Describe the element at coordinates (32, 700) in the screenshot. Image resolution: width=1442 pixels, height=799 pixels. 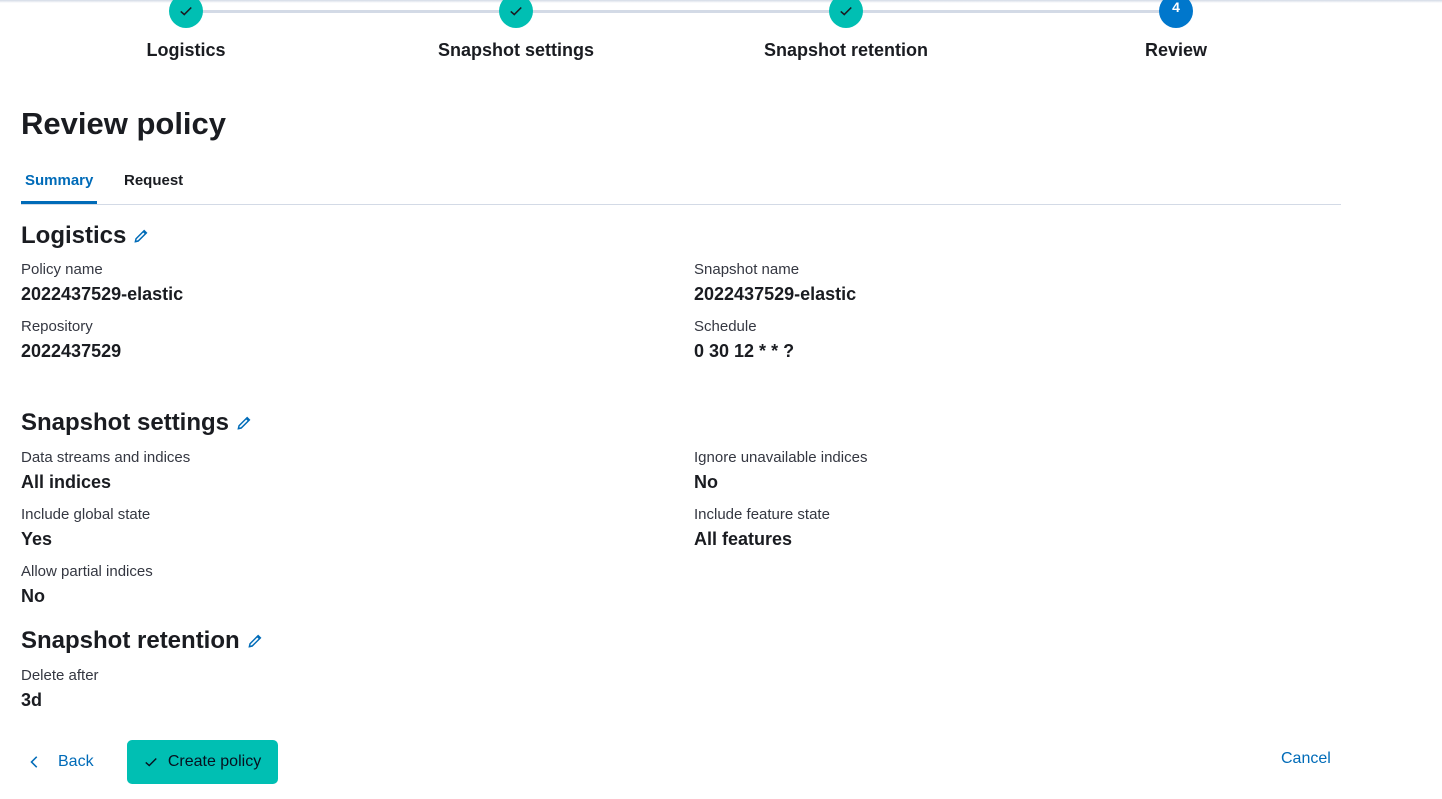
I see `field-value: 3d` at that location.